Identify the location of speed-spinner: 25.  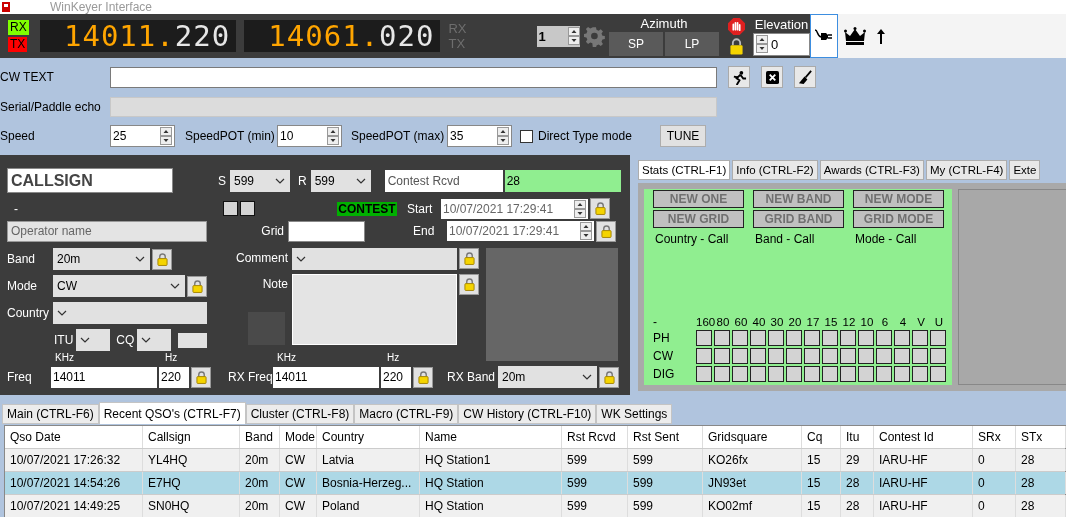
(142, 136).